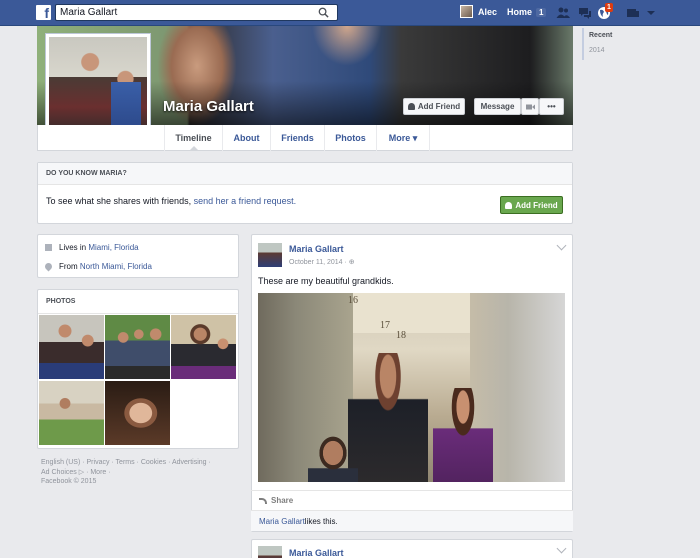 The height and width of the screenshot is (558, 700). I want to click on home-icon, so click(48, 247).